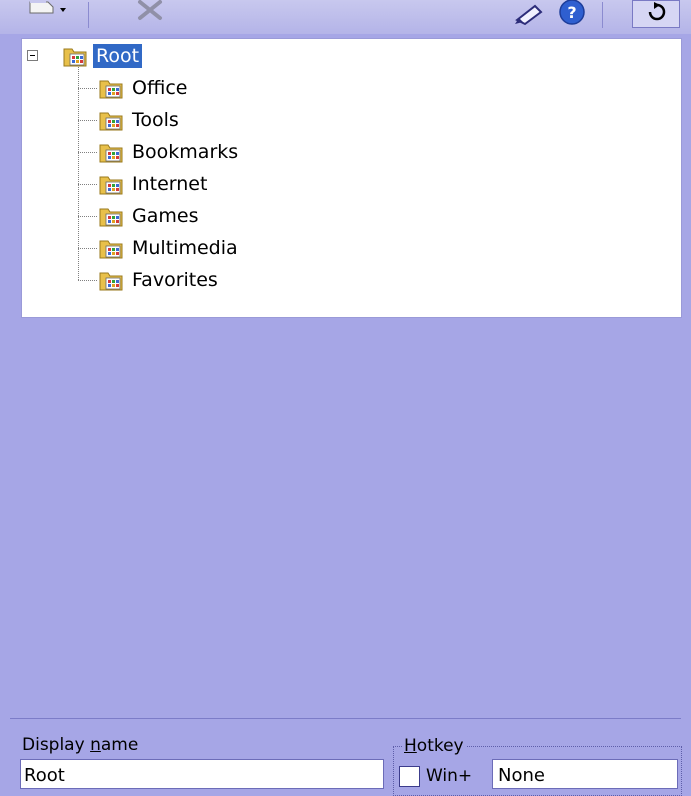  What do you see at coordinates (434, 746) in the screenshot?
I see `hotkey-group-label: Hotkey` at bounding box center [434, 746].